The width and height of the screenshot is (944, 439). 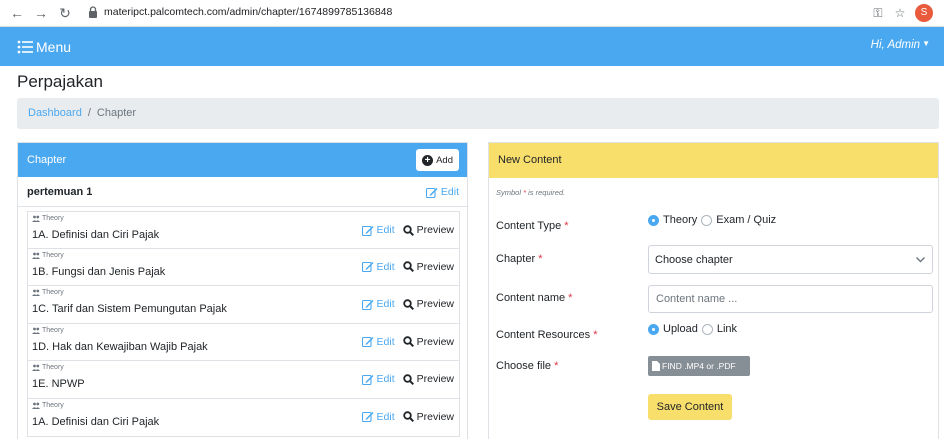 What do you see at coordinates (17, 13) in the screenshot?
I see `back-arrow-icon: ←` at bounding box center [17, 13].